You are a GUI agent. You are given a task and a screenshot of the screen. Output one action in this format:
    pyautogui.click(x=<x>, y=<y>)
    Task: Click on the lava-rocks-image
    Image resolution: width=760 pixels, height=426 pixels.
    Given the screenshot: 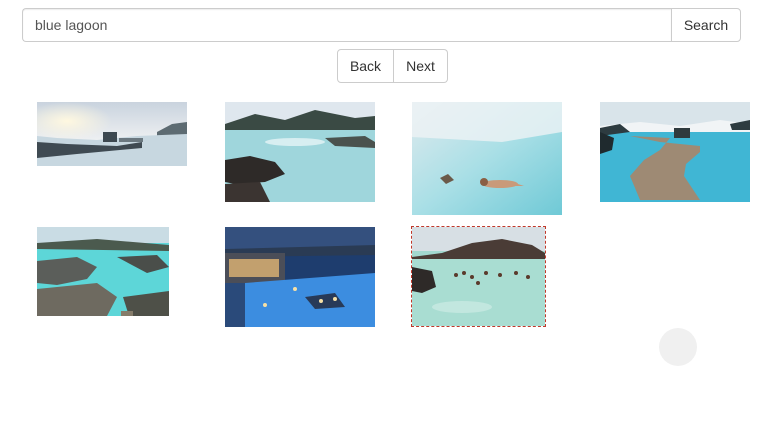 What is the action you would take?
    pyautogui.click(x=300, y=152)
    